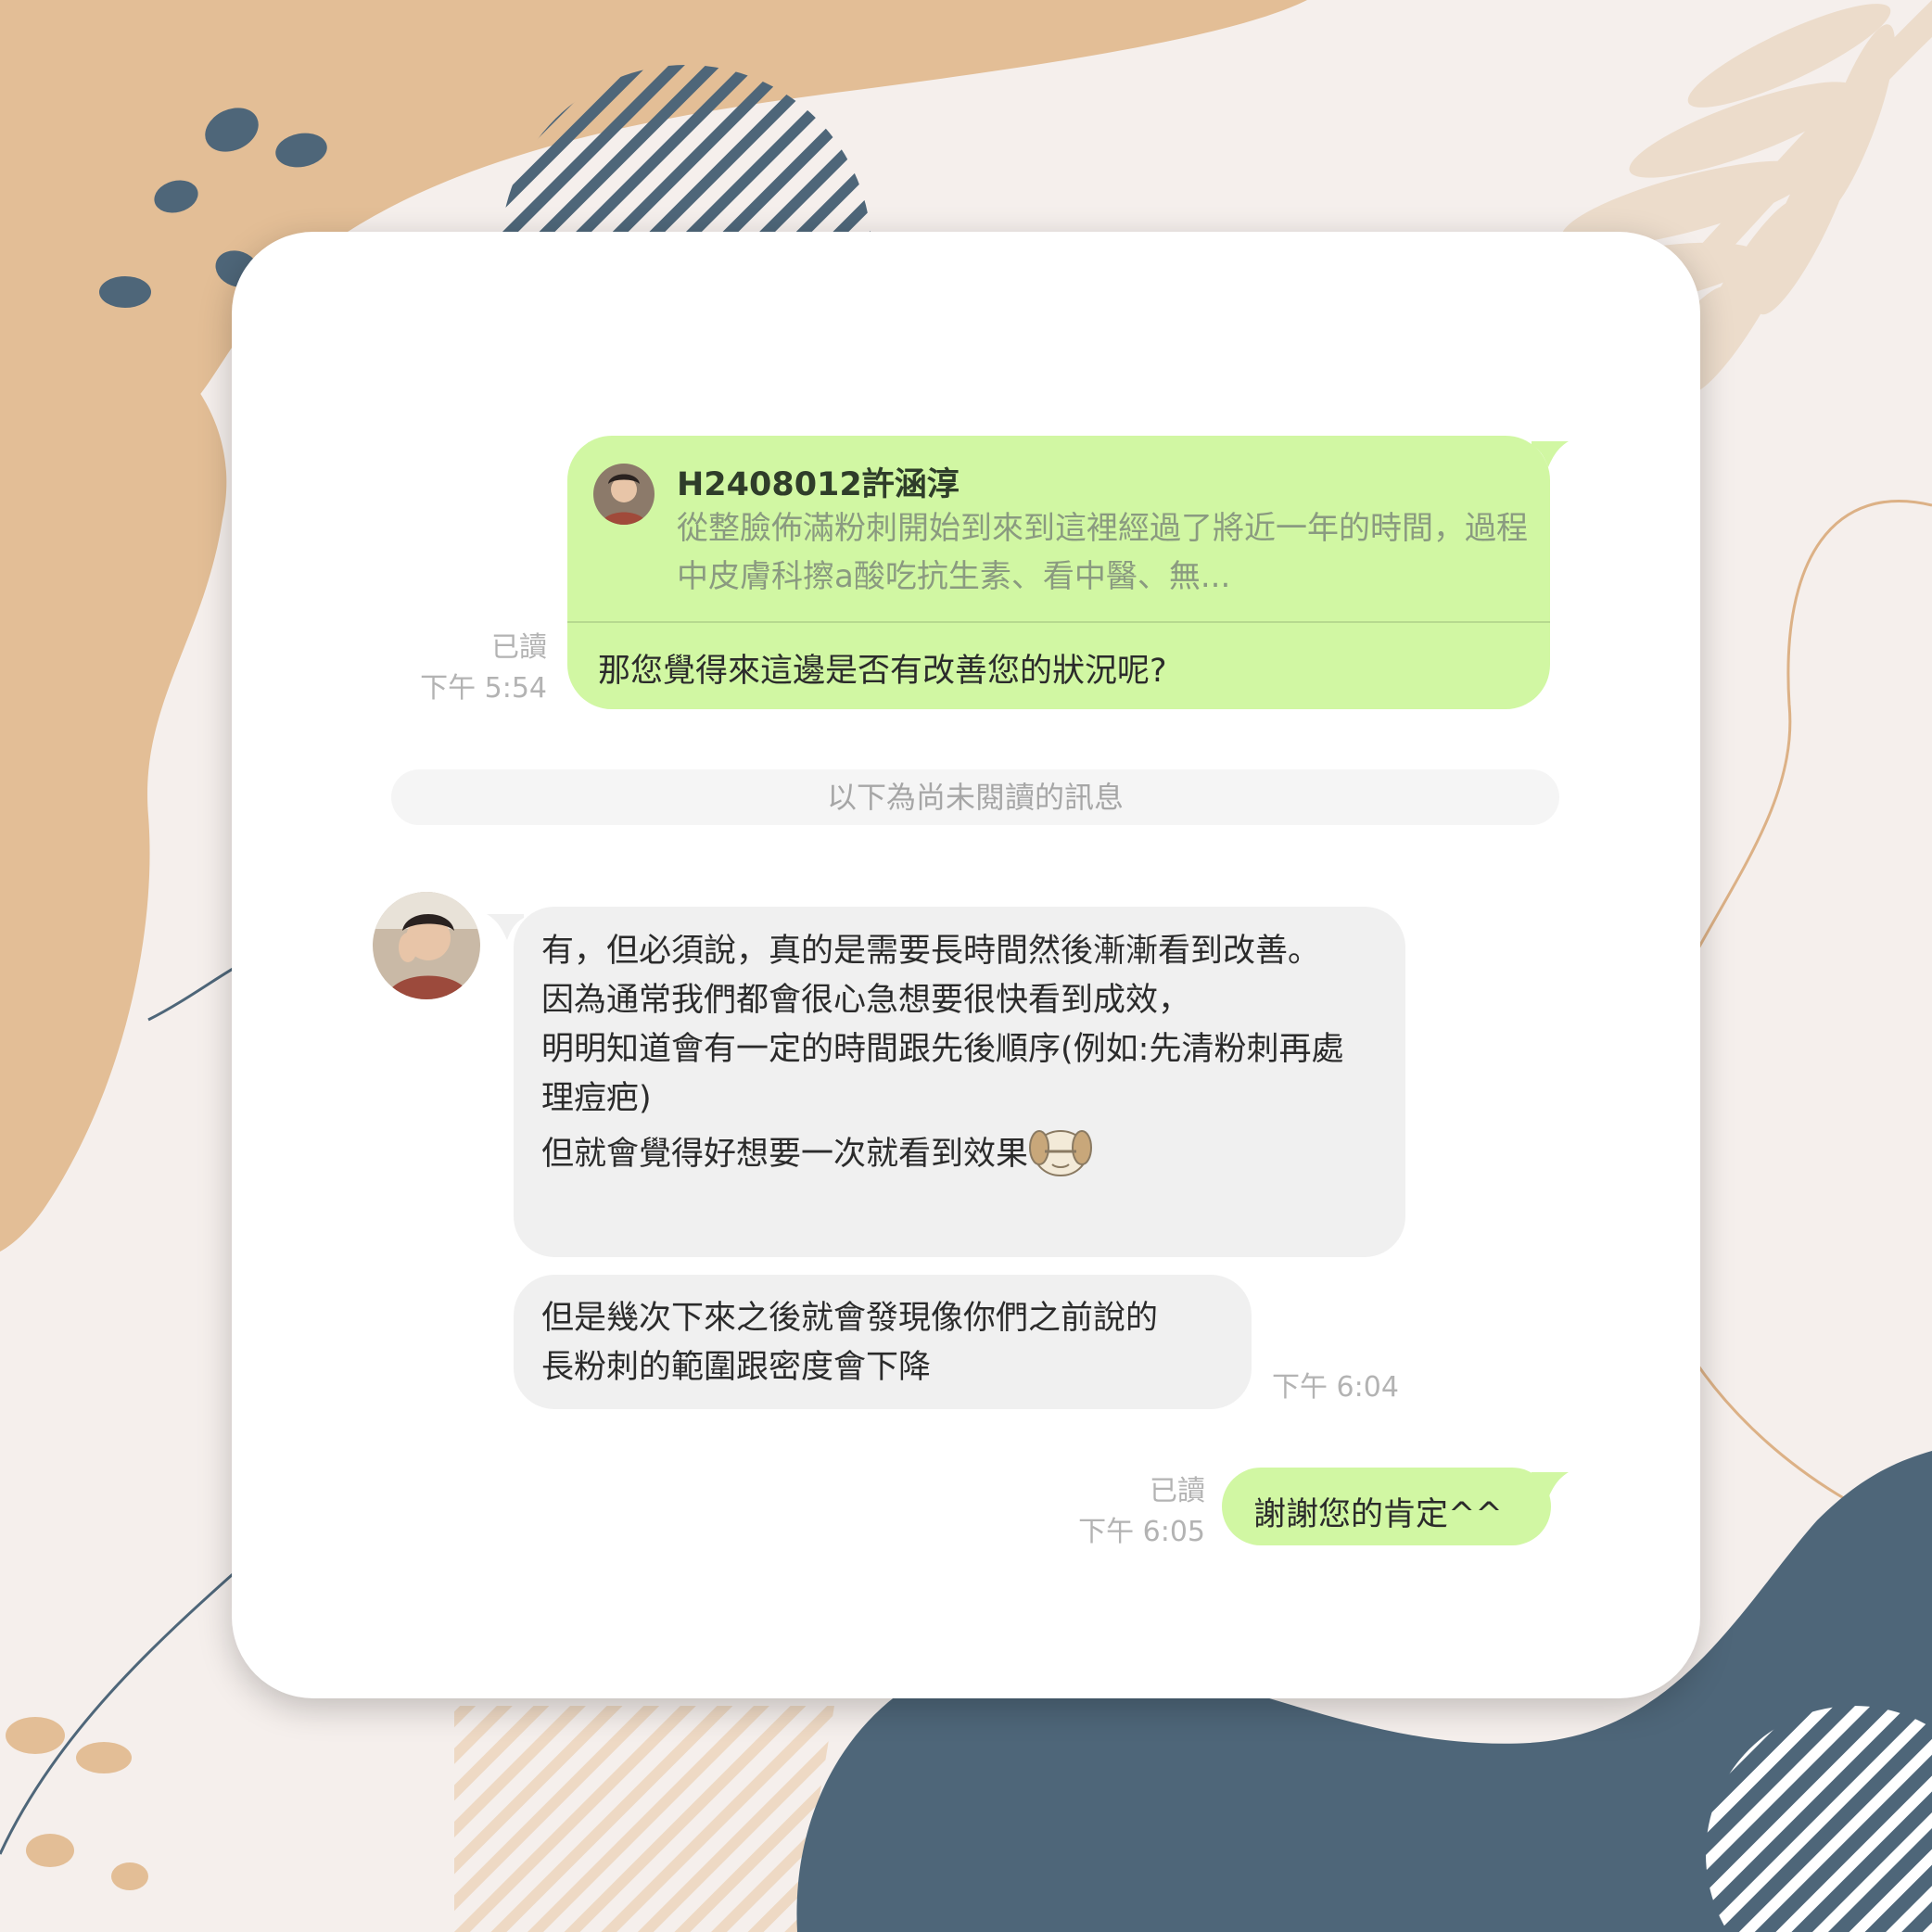  I want to click on quoted-author-avatar, so click(624, 494).